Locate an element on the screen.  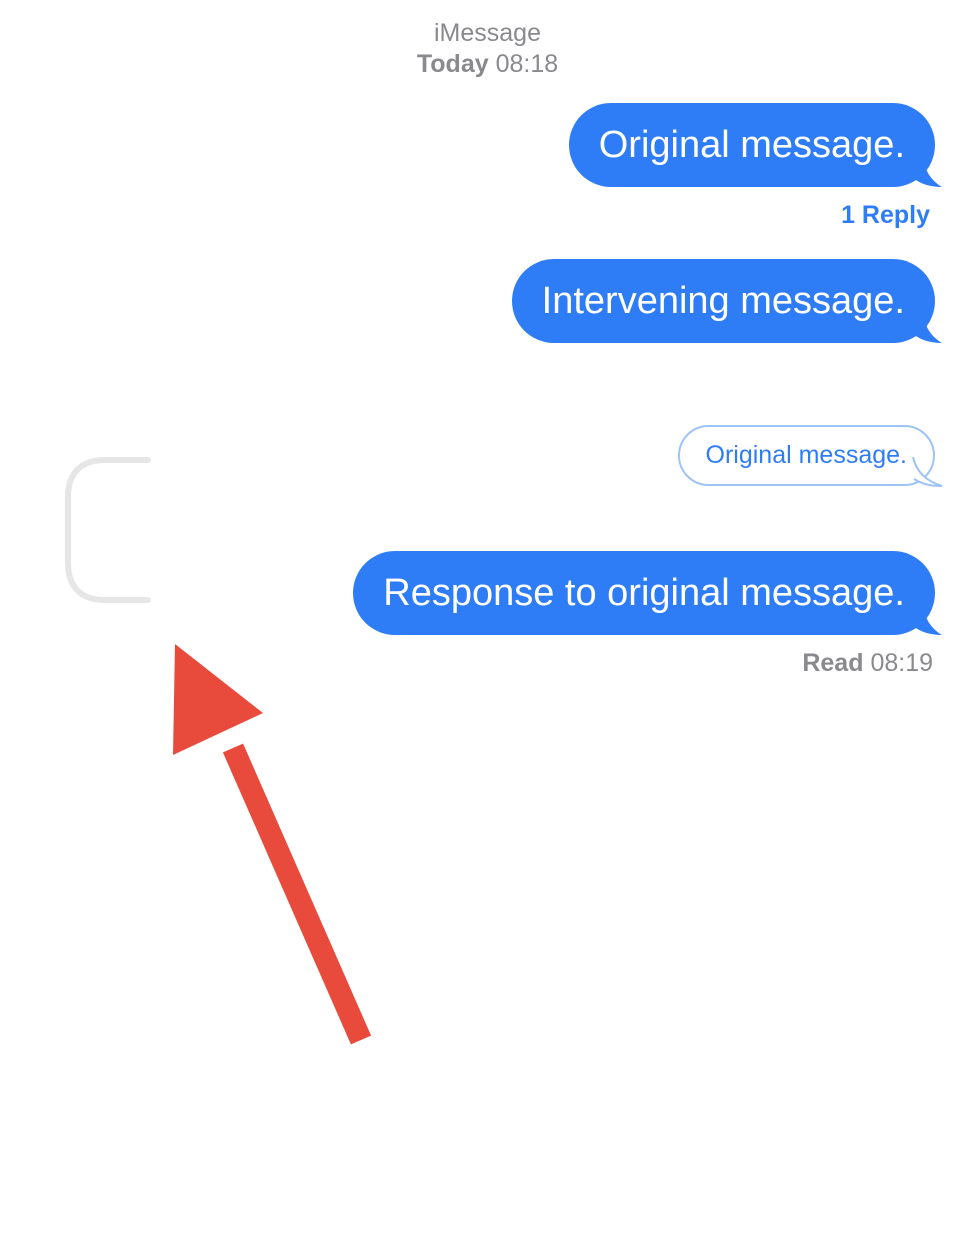
conversation-header: iMessage Today 08:18 is located at coordinates (481, 49).